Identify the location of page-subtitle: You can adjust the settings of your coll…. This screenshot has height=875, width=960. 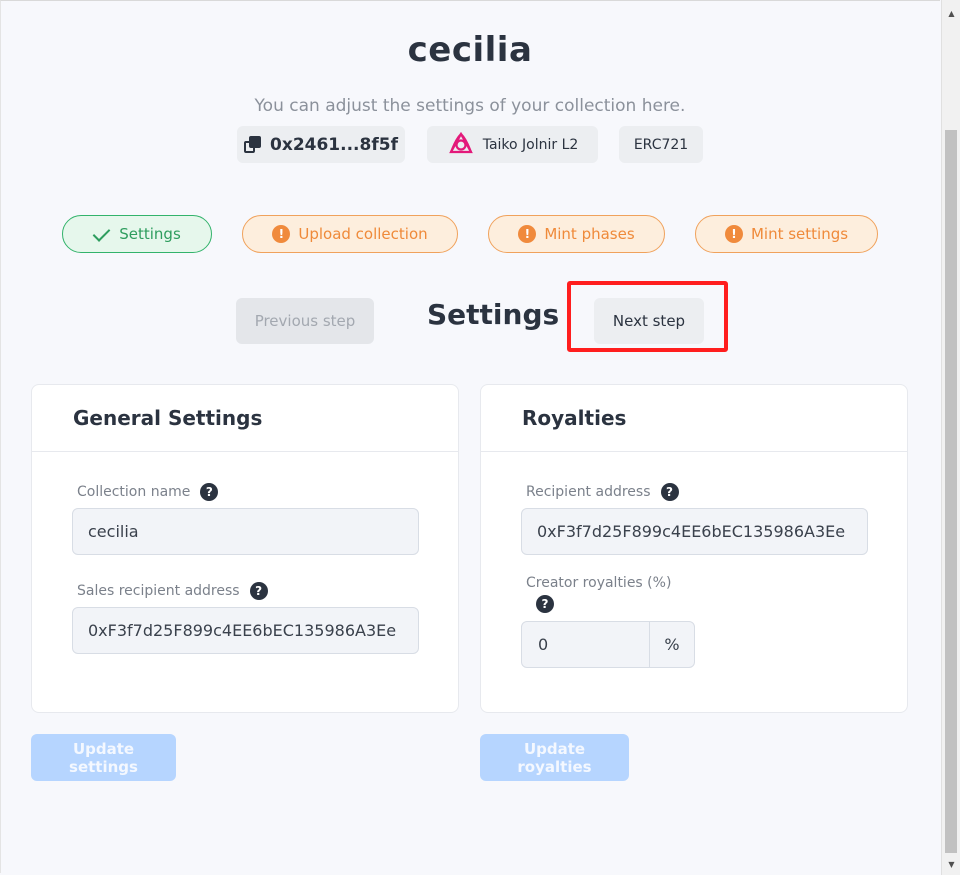
(470, 106).